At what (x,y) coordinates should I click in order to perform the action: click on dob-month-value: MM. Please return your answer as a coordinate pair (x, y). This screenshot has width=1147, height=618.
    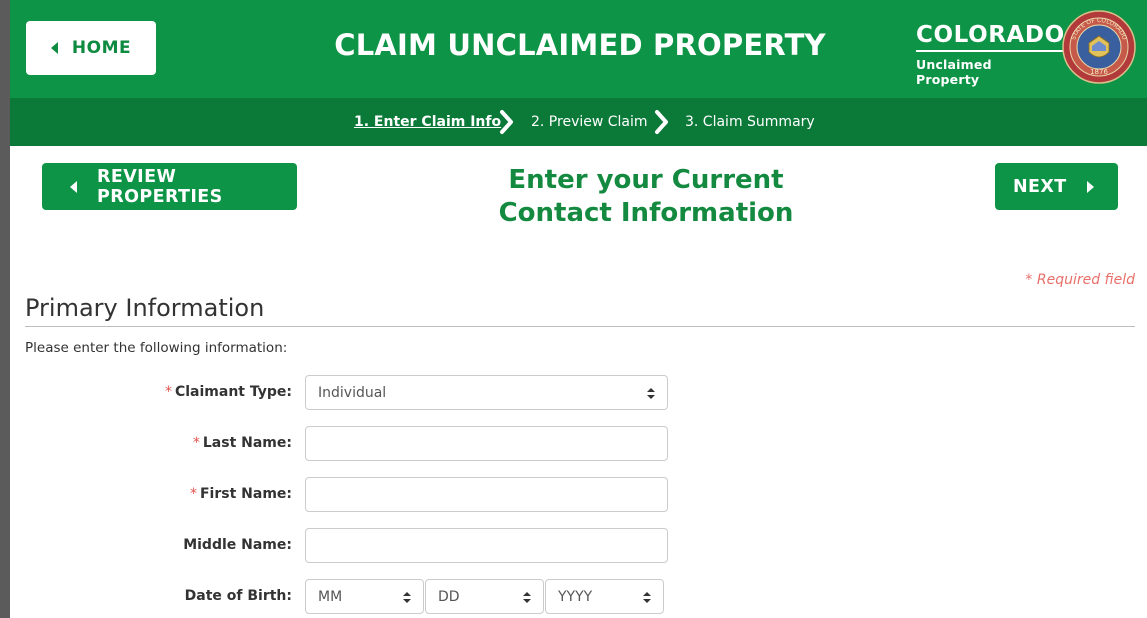
    Looking at the image, I should click on (330, 596).